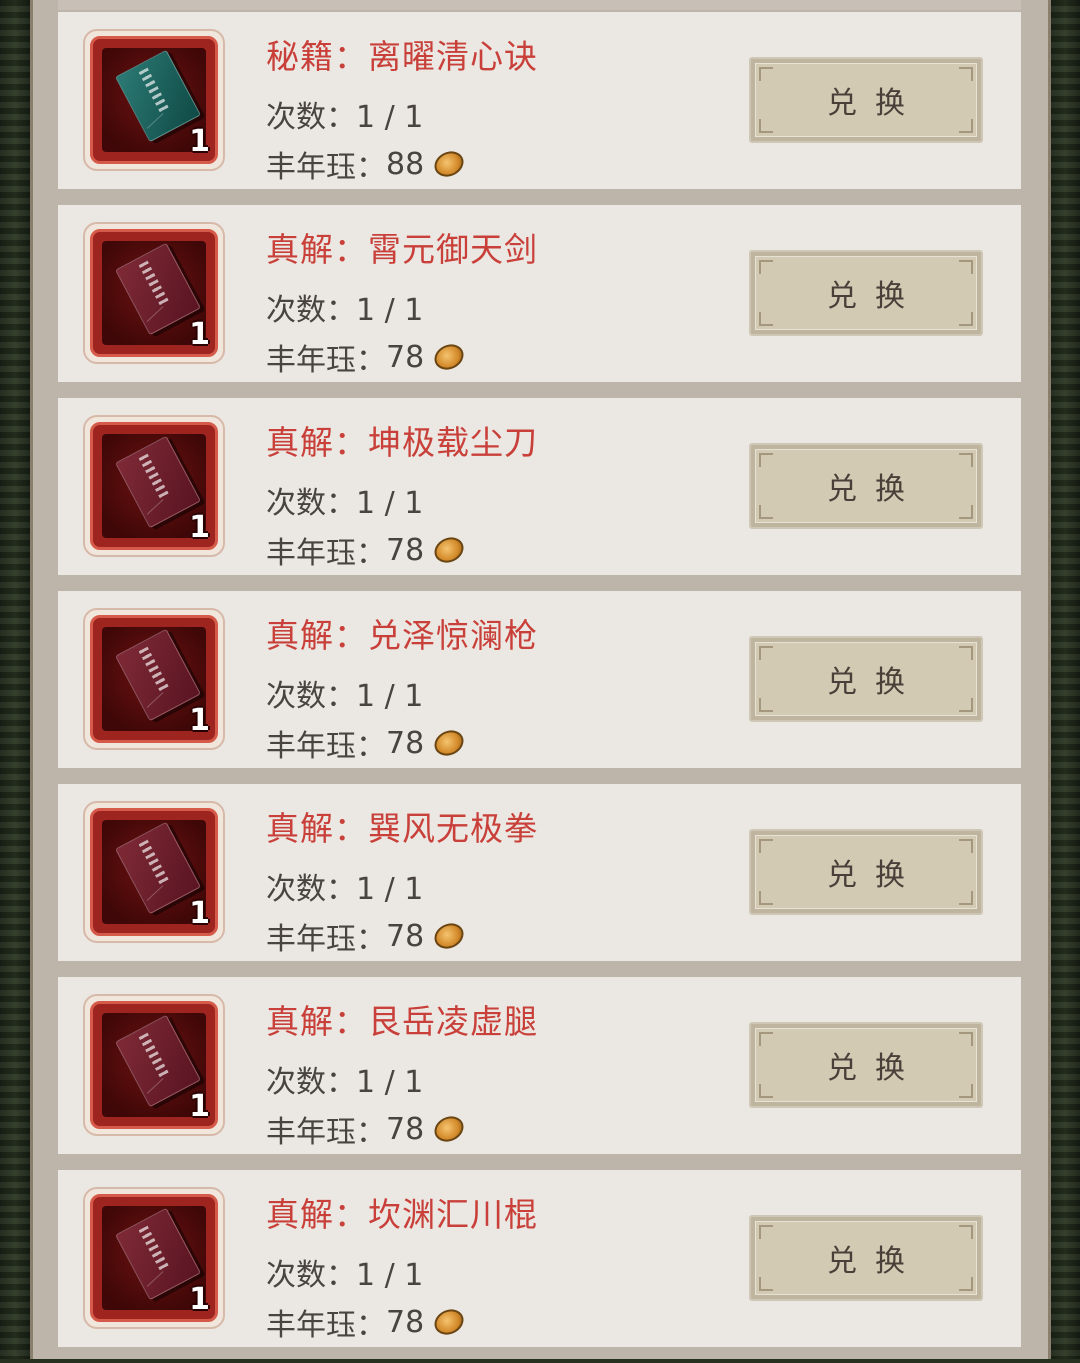  I want to click on exchange-row: 1 真解：艮岳凌虚腿 次数：1 / 1 丰年珏： 78 兑换, so click(539, 1065).